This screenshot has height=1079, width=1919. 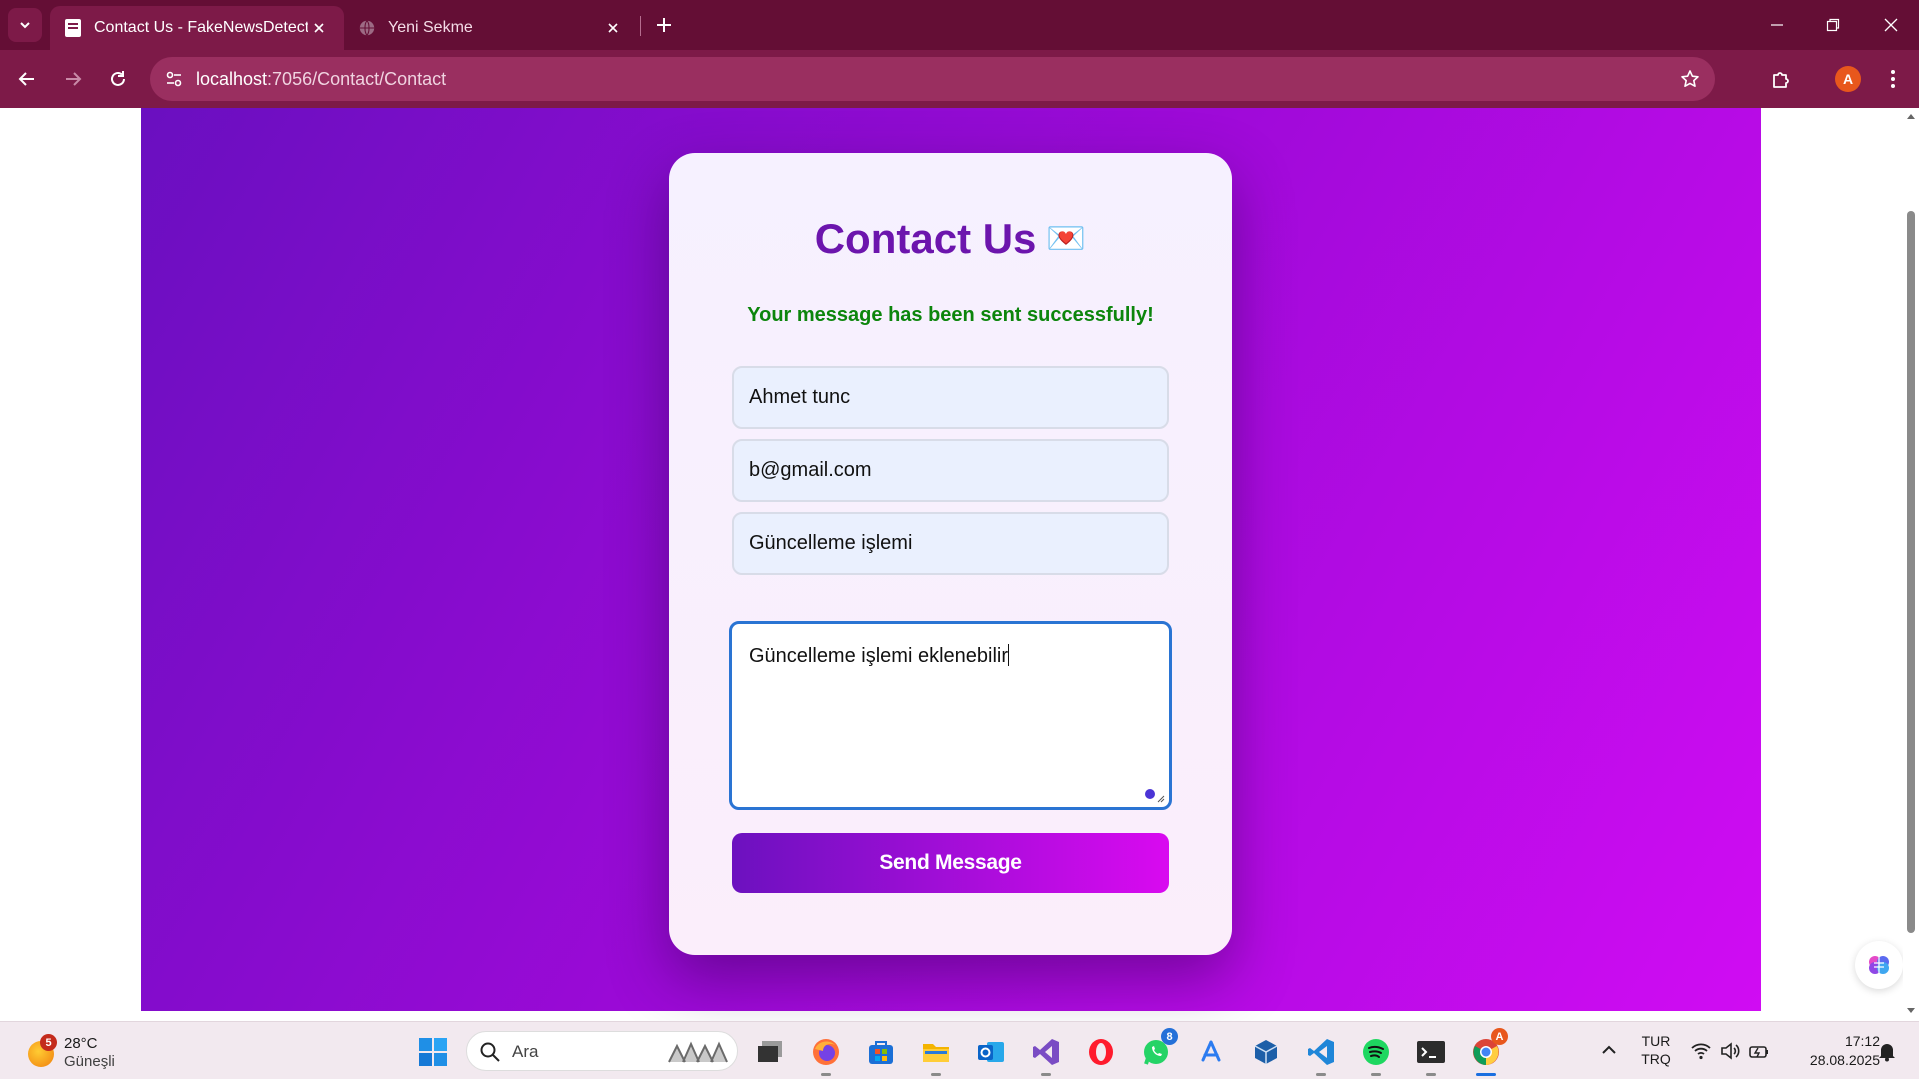 I want to click on whatsapp-app: 8, so click(x=1158, y=1049).